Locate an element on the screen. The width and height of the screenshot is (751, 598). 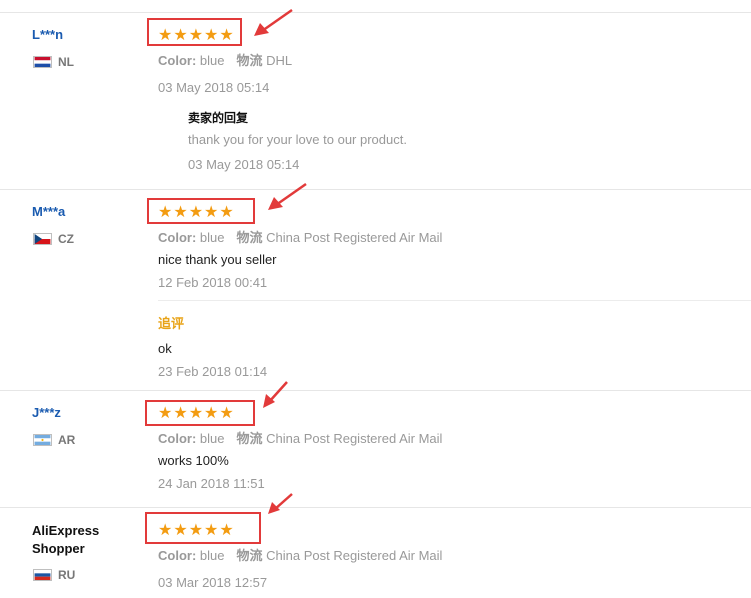
followup-divider is located at coordinates (454, 300).